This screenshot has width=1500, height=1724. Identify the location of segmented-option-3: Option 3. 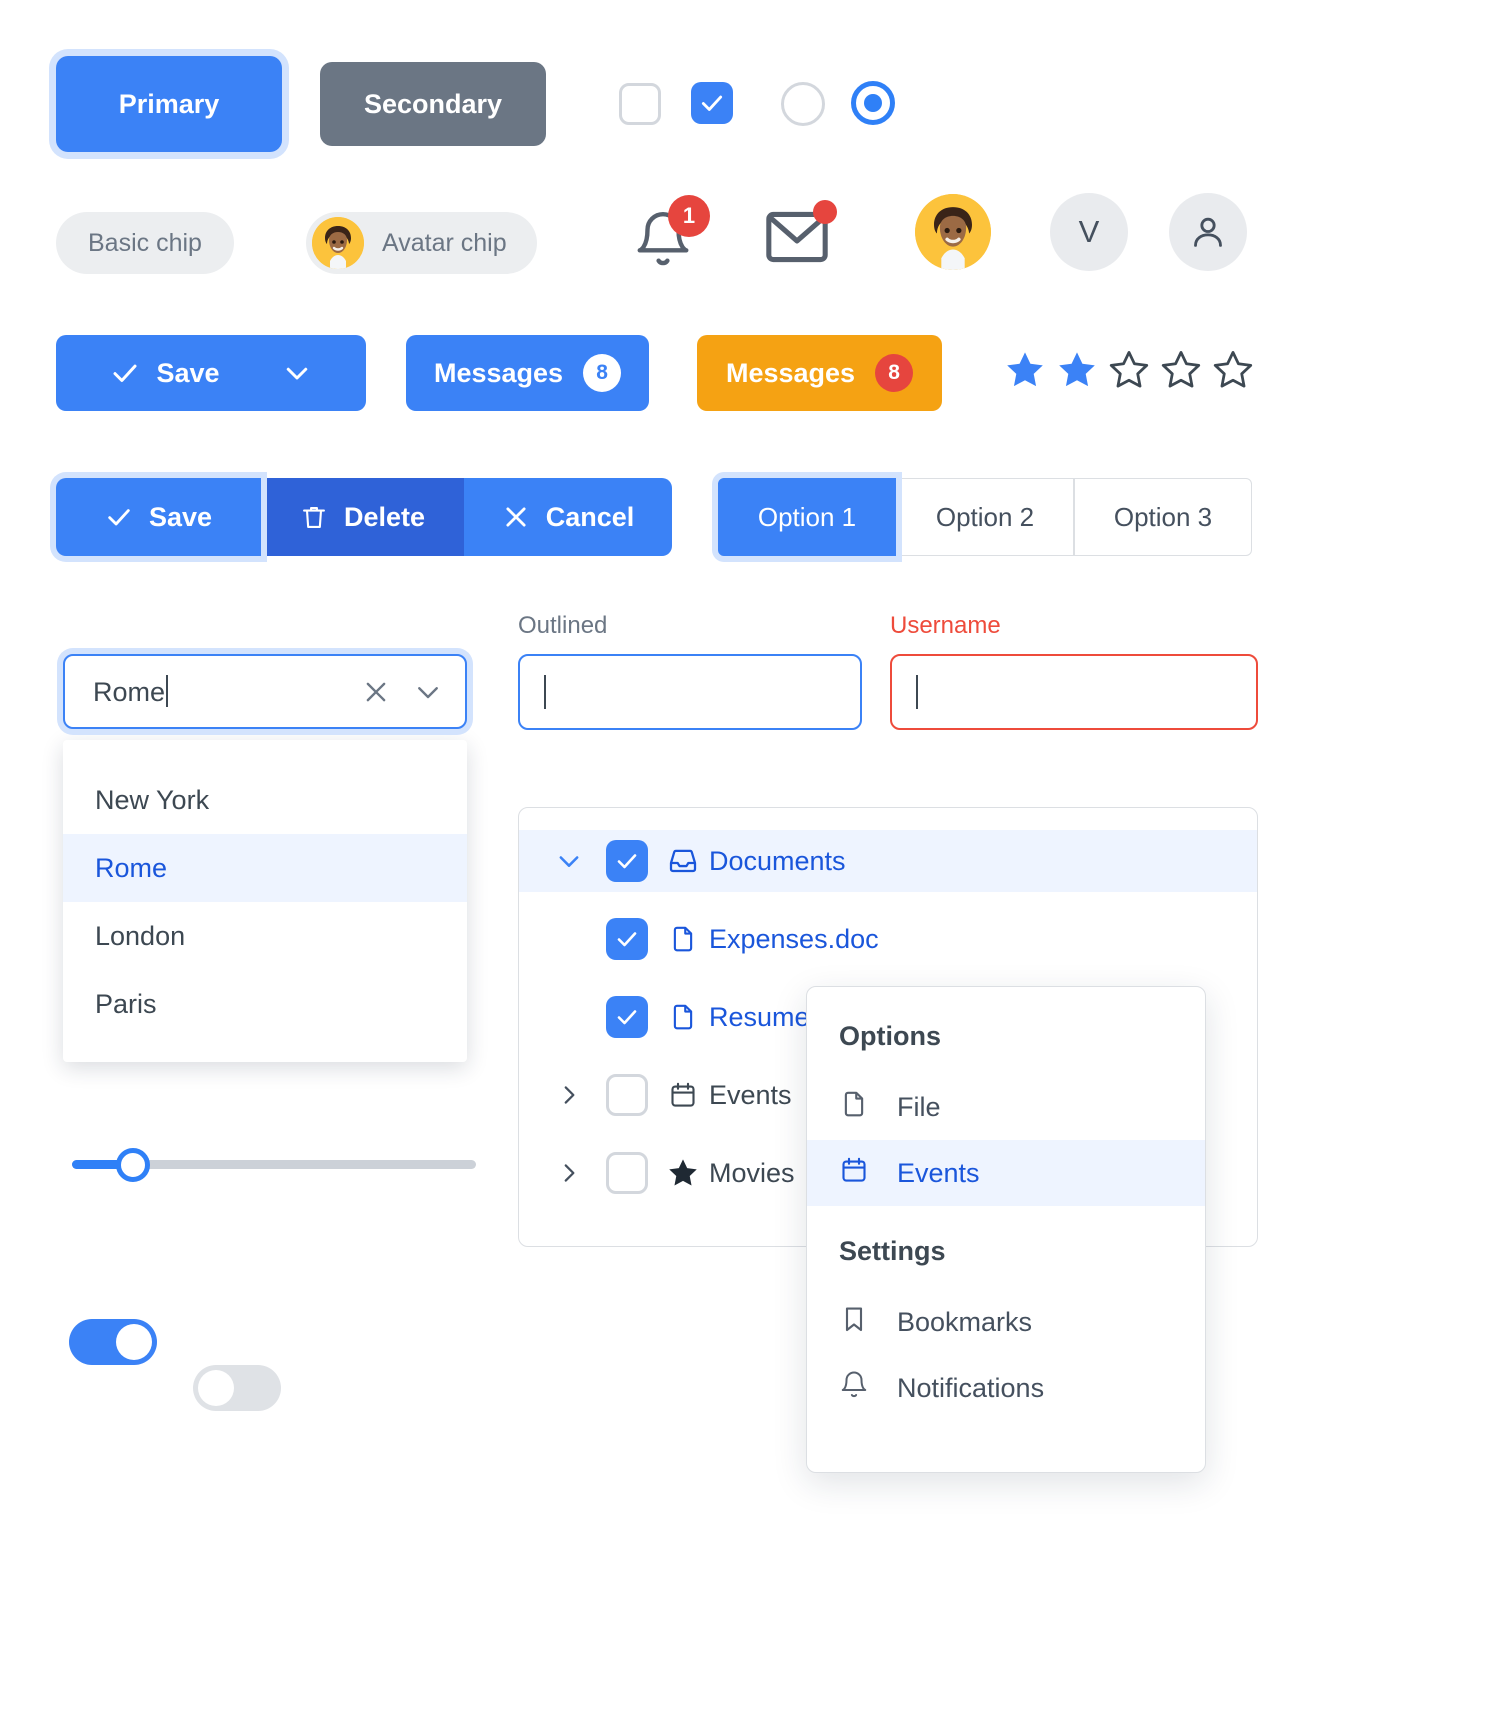
(1163, 517).